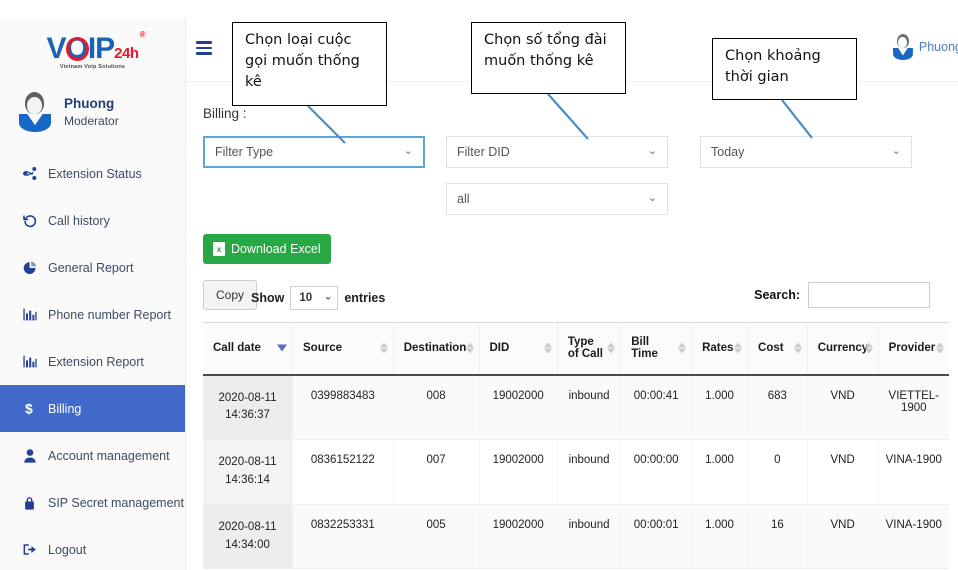 This screenshot has height=570, width=958. Describe the element at coordinates (343, 407) in the screenshot. I see `cell-source: 0399883483` at that location.